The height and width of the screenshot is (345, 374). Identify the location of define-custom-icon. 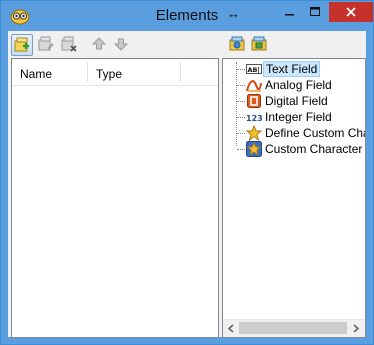
(254, 133).